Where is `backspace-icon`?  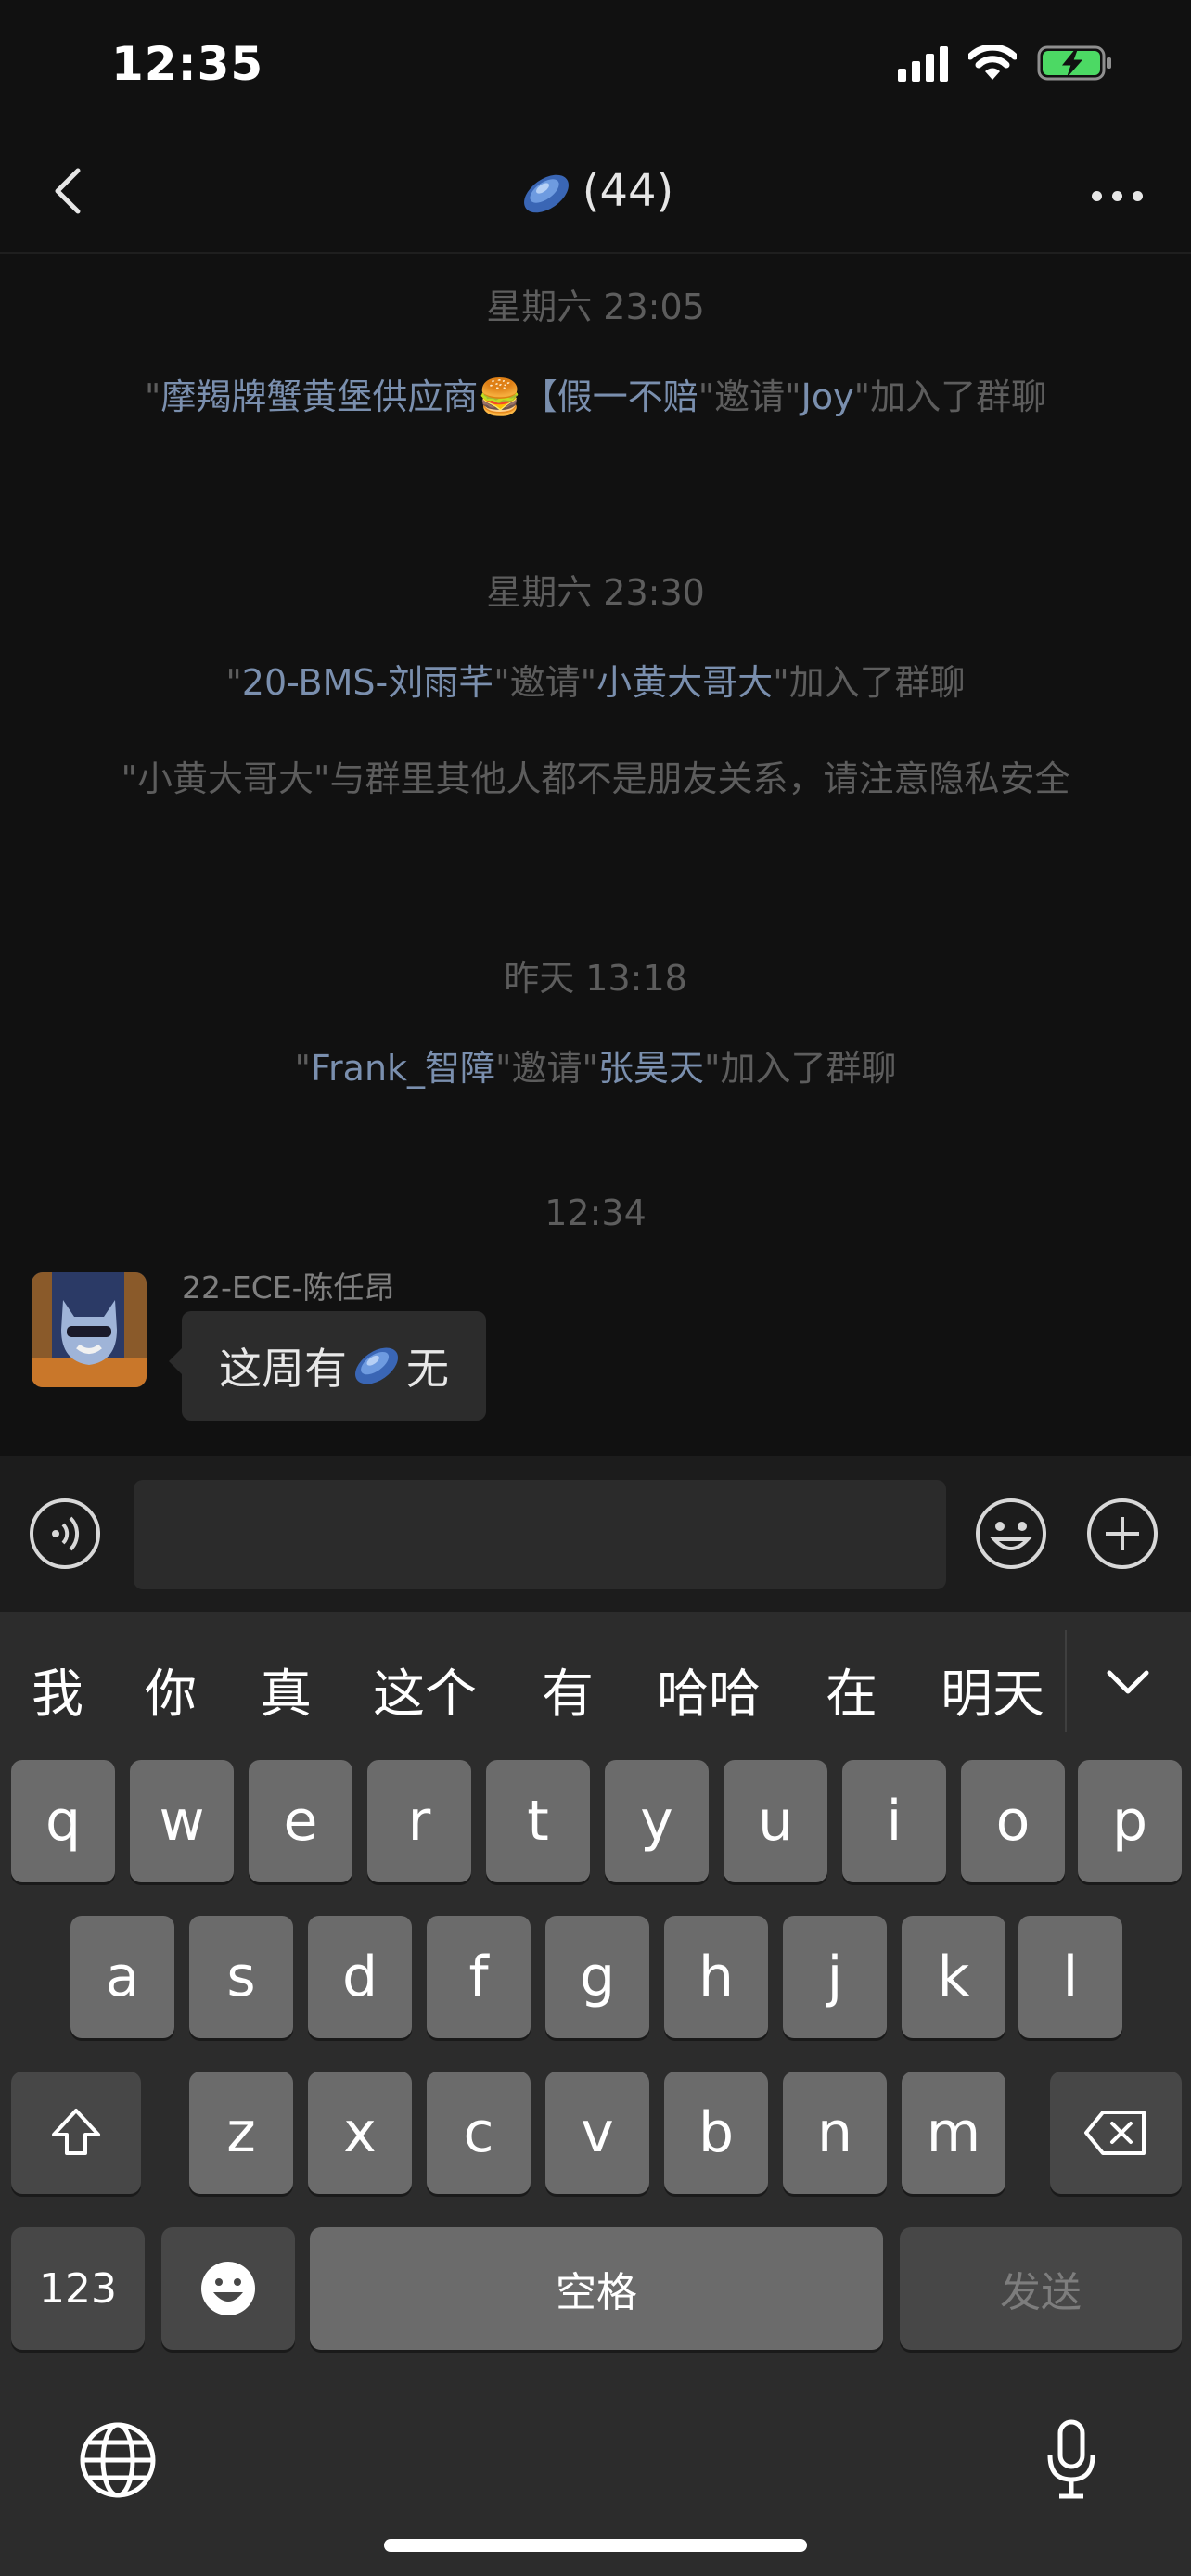
backspace-icon is located at coordinates (1115, 2133).